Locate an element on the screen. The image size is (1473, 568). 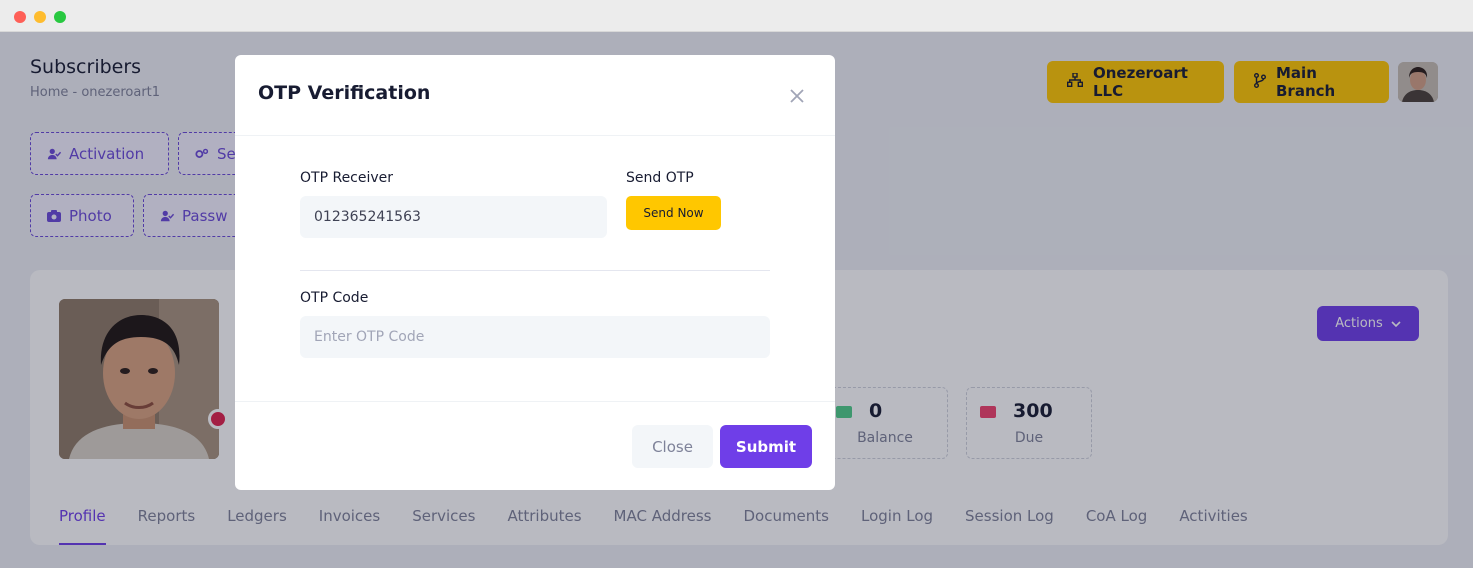
modal-footer-divider is located at coordinates (535, 401).